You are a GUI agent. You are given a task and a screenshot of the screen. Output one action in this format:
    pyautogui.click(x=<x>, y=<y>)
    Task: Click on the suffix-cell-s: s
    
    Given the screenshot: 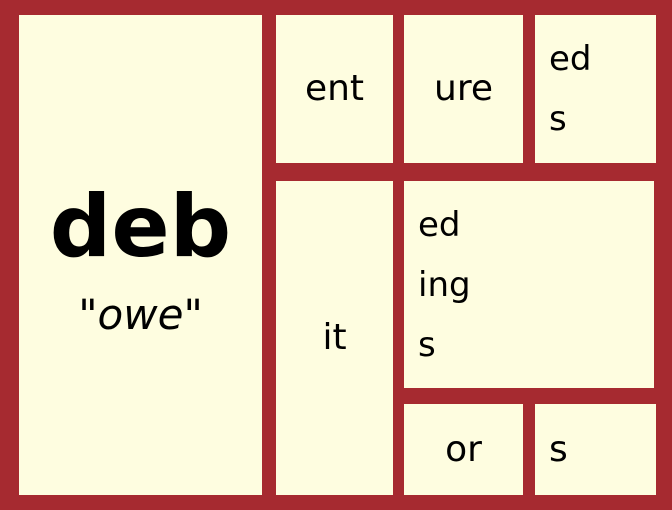 What is the action you would take?
    pyautogui.click(x=595, y=449)
    